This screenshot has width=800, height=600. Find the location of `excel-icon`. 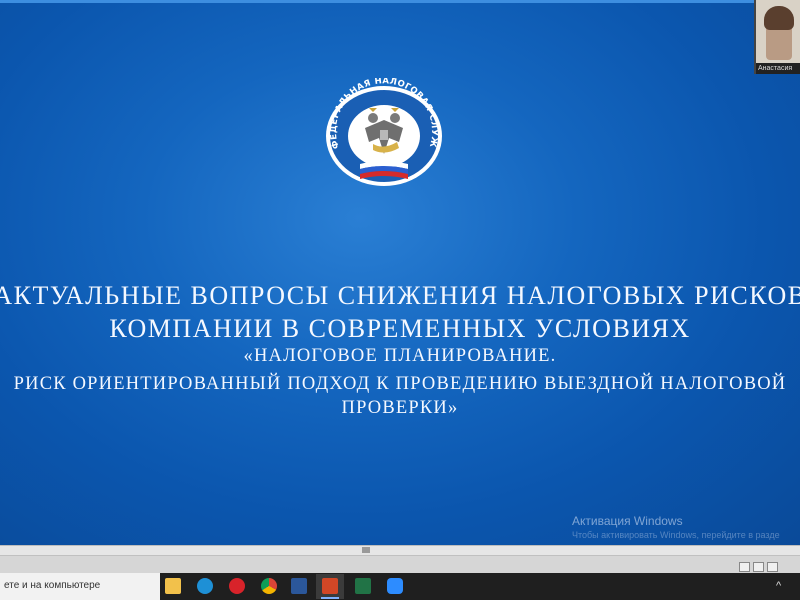

excel-icon is located at coordinates (363, 586).